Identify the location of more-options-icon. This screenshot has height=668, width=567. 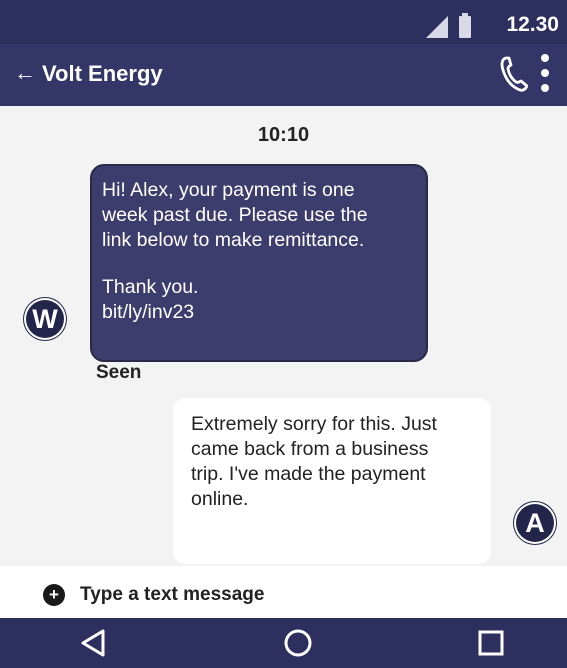
(545, 74).